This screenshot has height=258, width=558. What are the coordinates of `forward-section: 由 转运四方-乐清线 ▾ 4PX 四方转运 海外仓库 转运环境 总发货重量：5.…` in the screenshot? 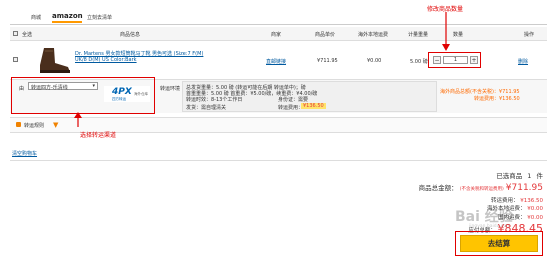 It's located at (278, 95).